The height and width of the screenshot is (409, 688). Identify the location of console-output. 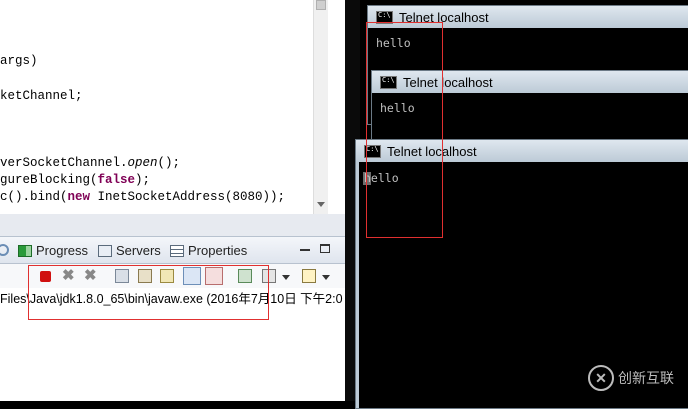
(172, 353).